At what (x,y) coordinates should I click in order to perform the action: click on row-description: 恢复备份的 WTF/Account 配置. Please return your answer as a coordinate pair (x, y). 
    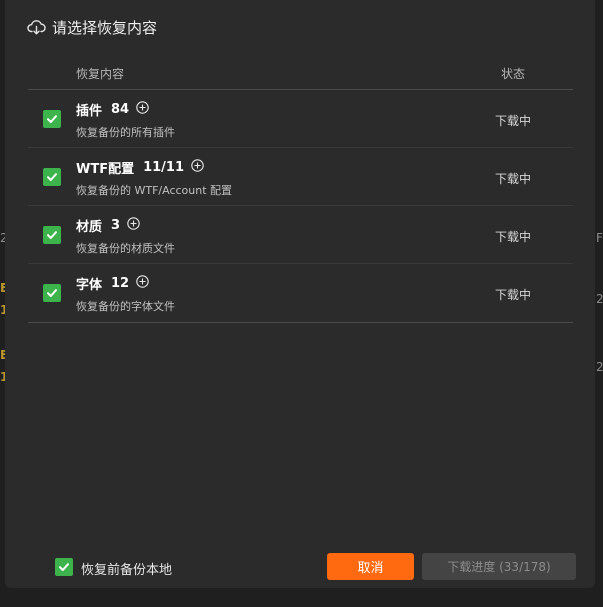
    Looking at the image, I should click on (154, 190).